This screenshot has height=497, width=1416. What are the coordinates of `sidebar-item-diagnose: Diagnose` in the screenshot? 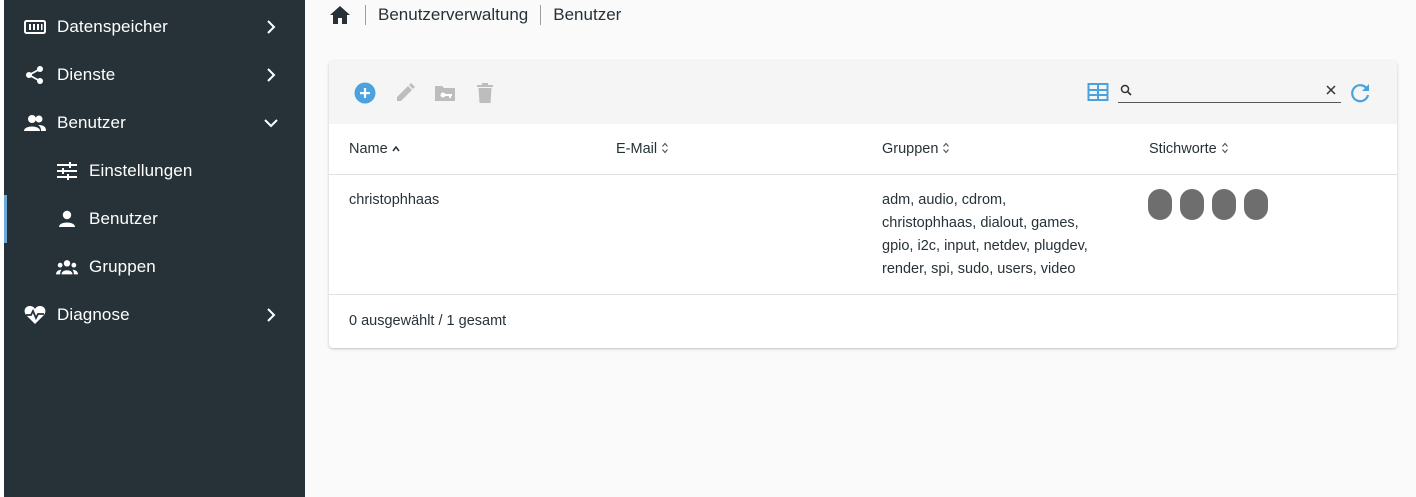 It's located at (154, 315).